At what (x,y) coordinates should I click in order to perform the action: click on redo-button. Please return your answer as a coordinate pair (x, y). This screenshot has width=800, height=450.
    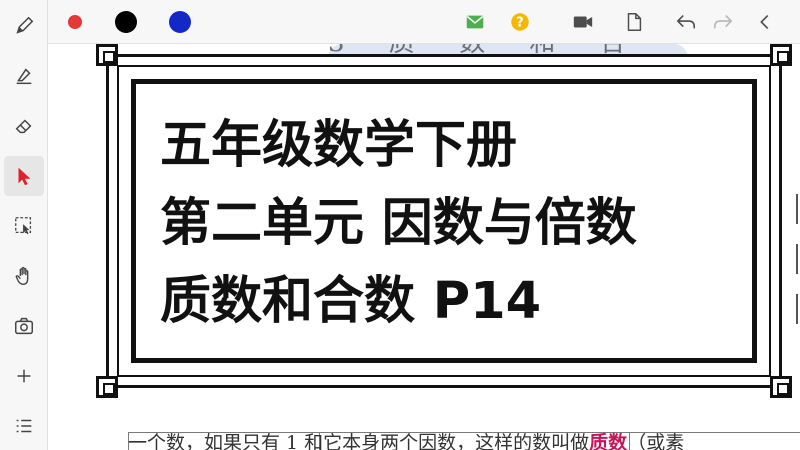
    Looking at the image, I should click on (723, 22).